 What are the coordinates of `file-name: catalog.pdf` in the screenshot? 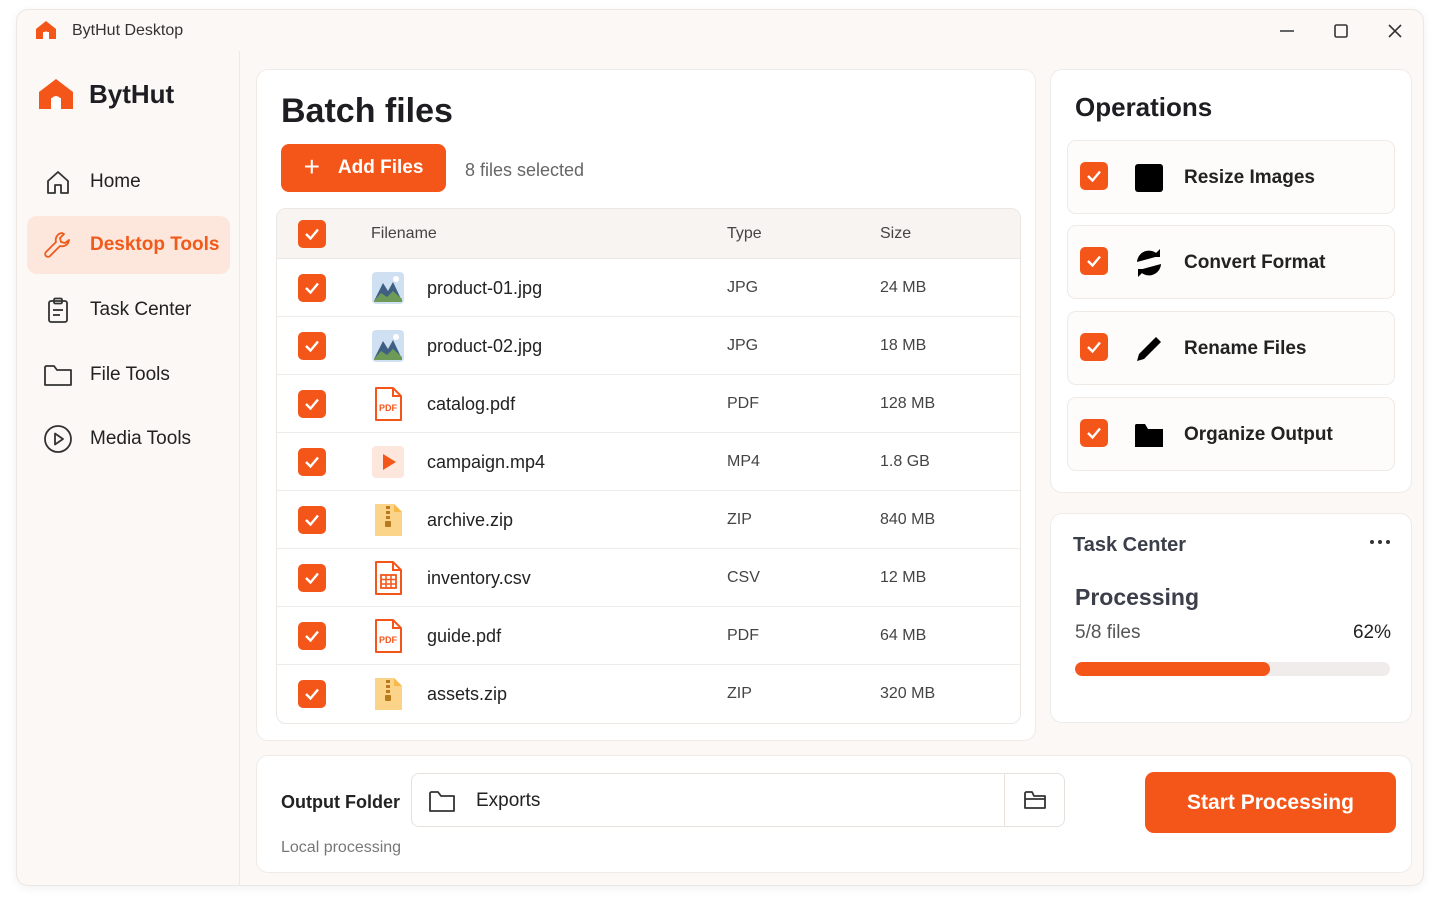 It's located at (471, 404).